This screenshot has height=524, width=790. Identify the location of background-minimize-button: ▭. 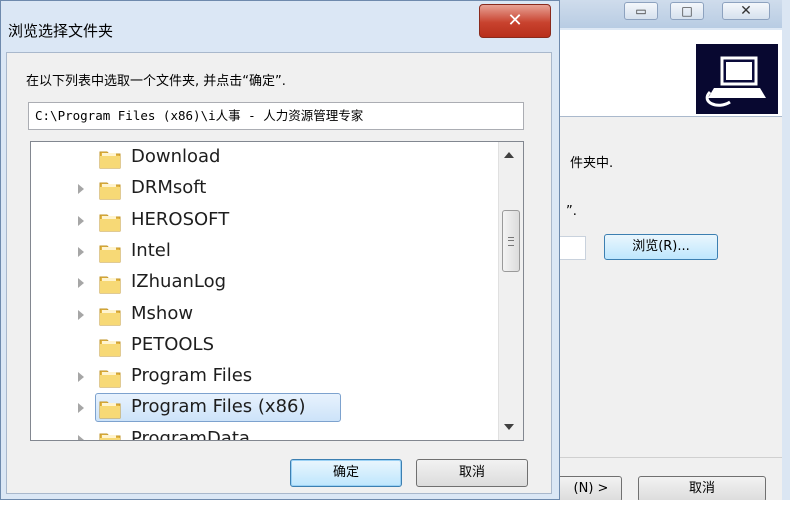
(641, 11).